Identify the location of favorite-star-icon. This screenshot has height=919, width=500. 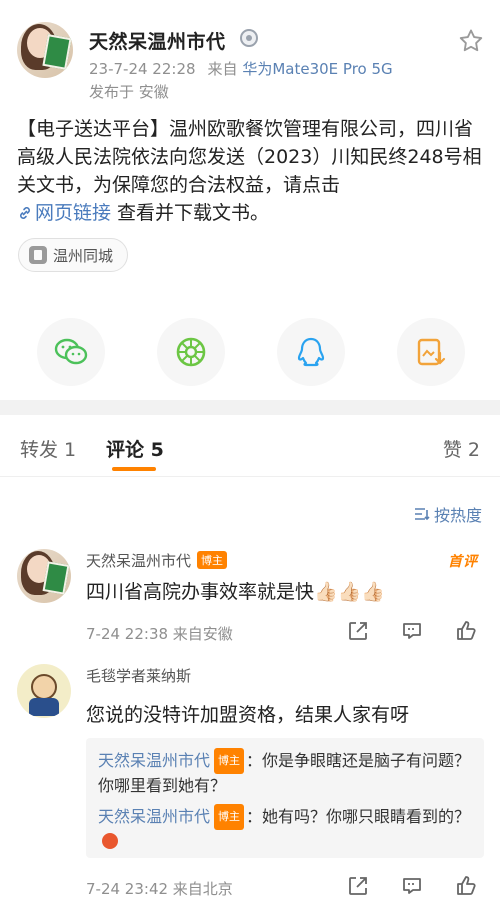
(471, 41).